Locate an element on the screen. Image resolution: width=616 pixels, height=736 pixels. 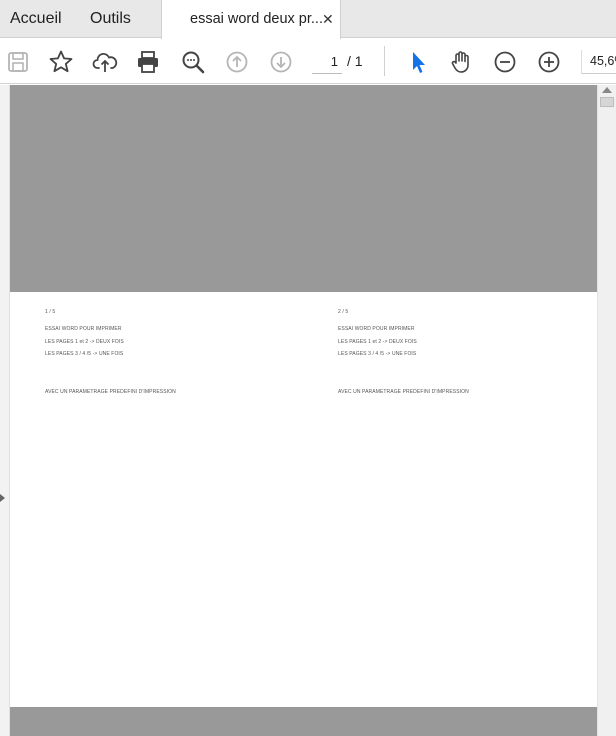
page-number-label: 1 / 5 is located at coordinates (50, 312).